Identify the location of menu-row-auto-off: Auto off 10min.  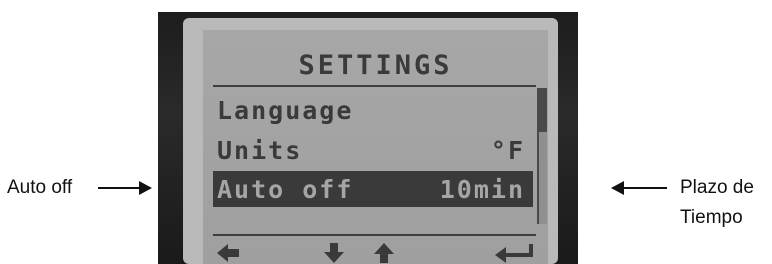
(373, 189).